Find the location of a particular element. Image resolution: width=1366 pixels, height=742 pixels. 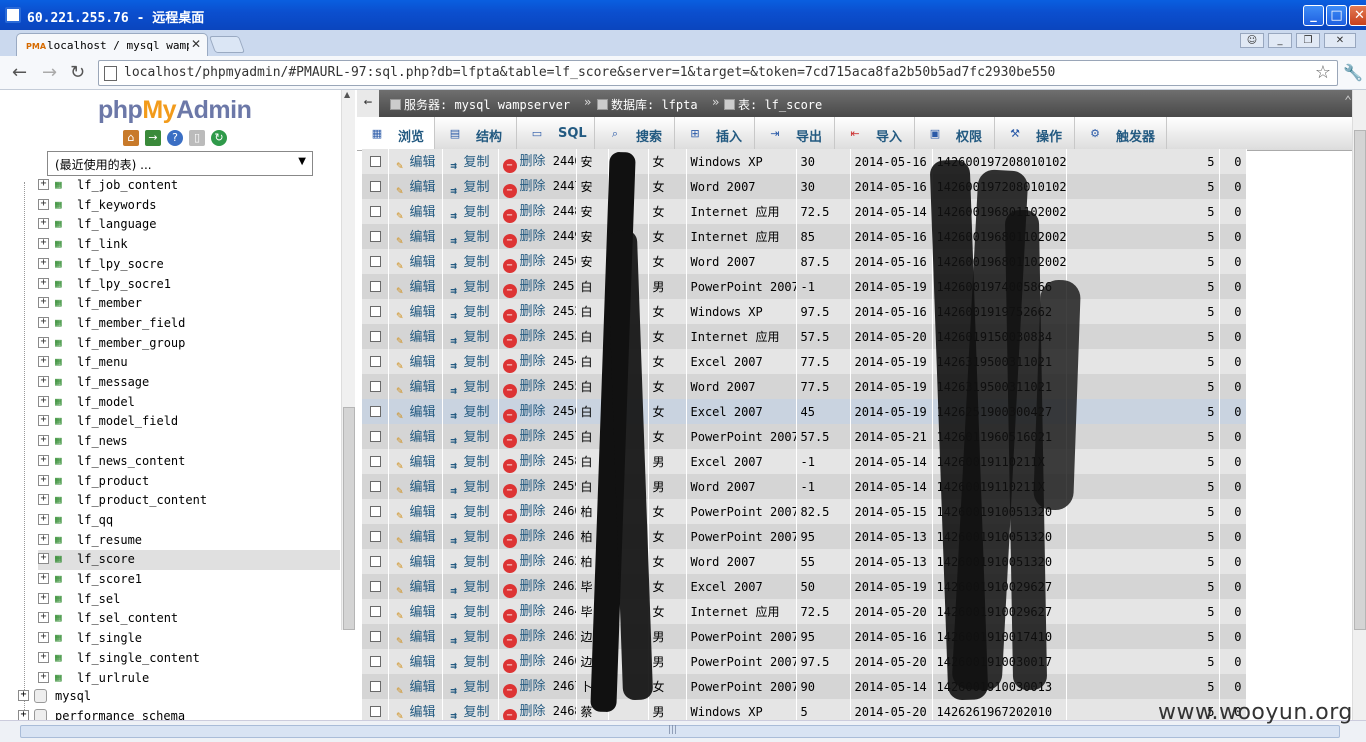

browser-close-icon: ✕ is located at coordinates (1340, 40).